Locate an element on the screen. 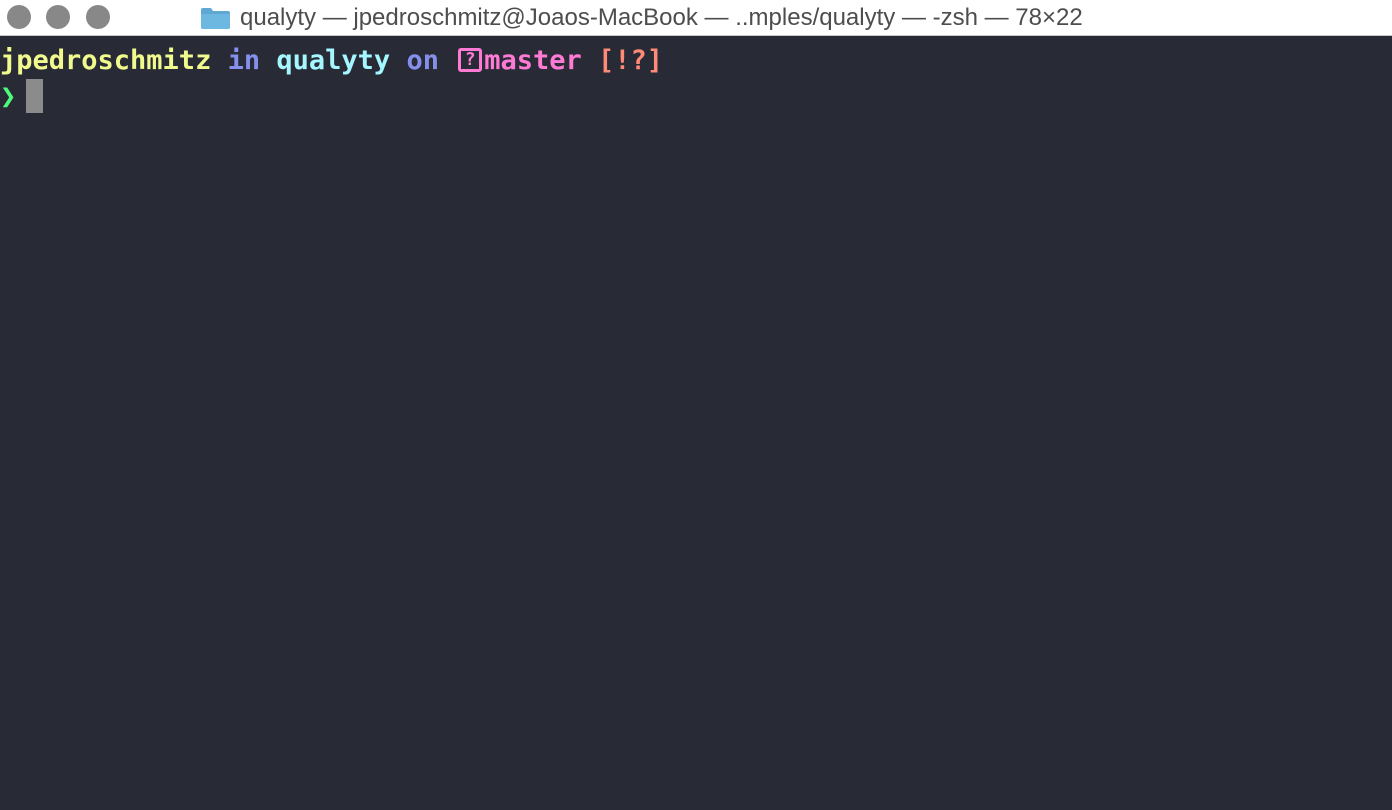  close-button is located at coordinates (19, 17).